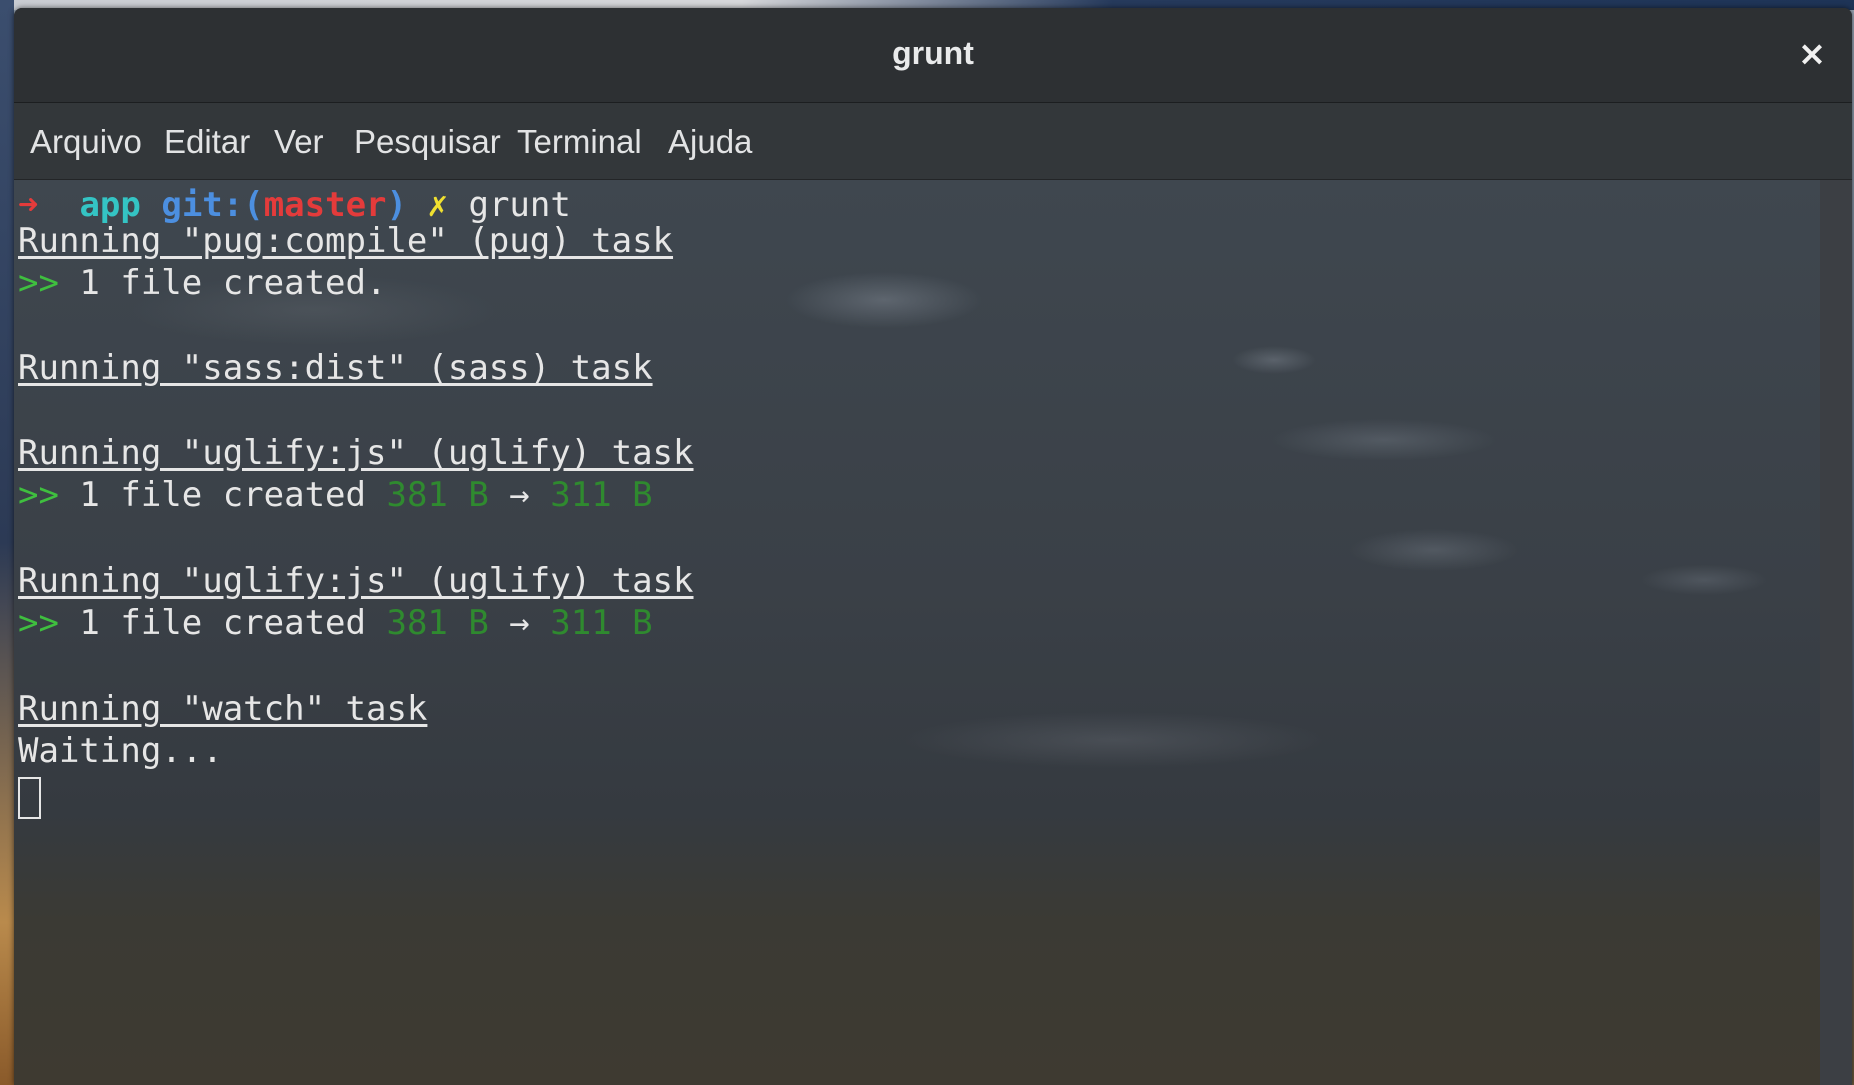 The height and width of the screenshot is (1085, 1854). Describe the element at coordinates (212, 205) in the screenshot. I see `prompt-git-prefix: git:(` at that location.